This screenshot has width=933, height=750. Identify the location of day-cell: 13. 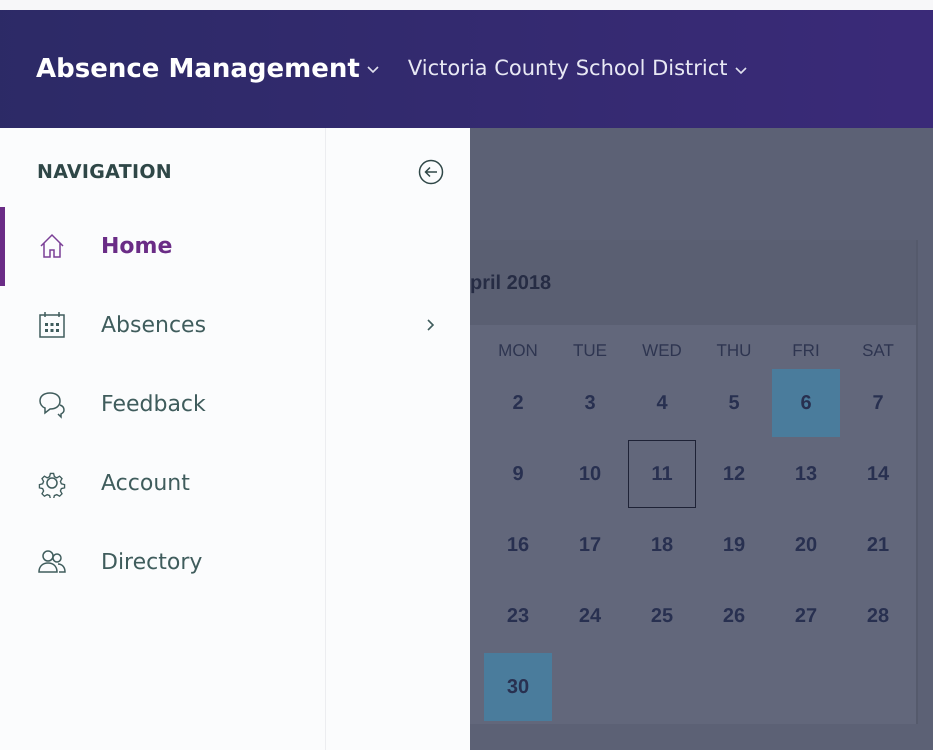
(806, 474).